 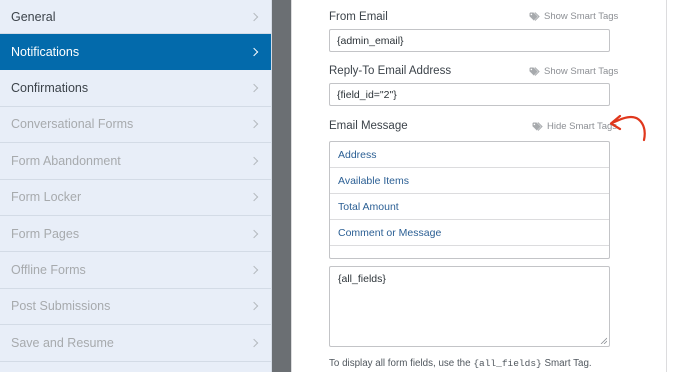 What do you see at coordinates (603, 340) in the screenshot?
I see `resize-grip-icon` at bounding box center [603, 340].